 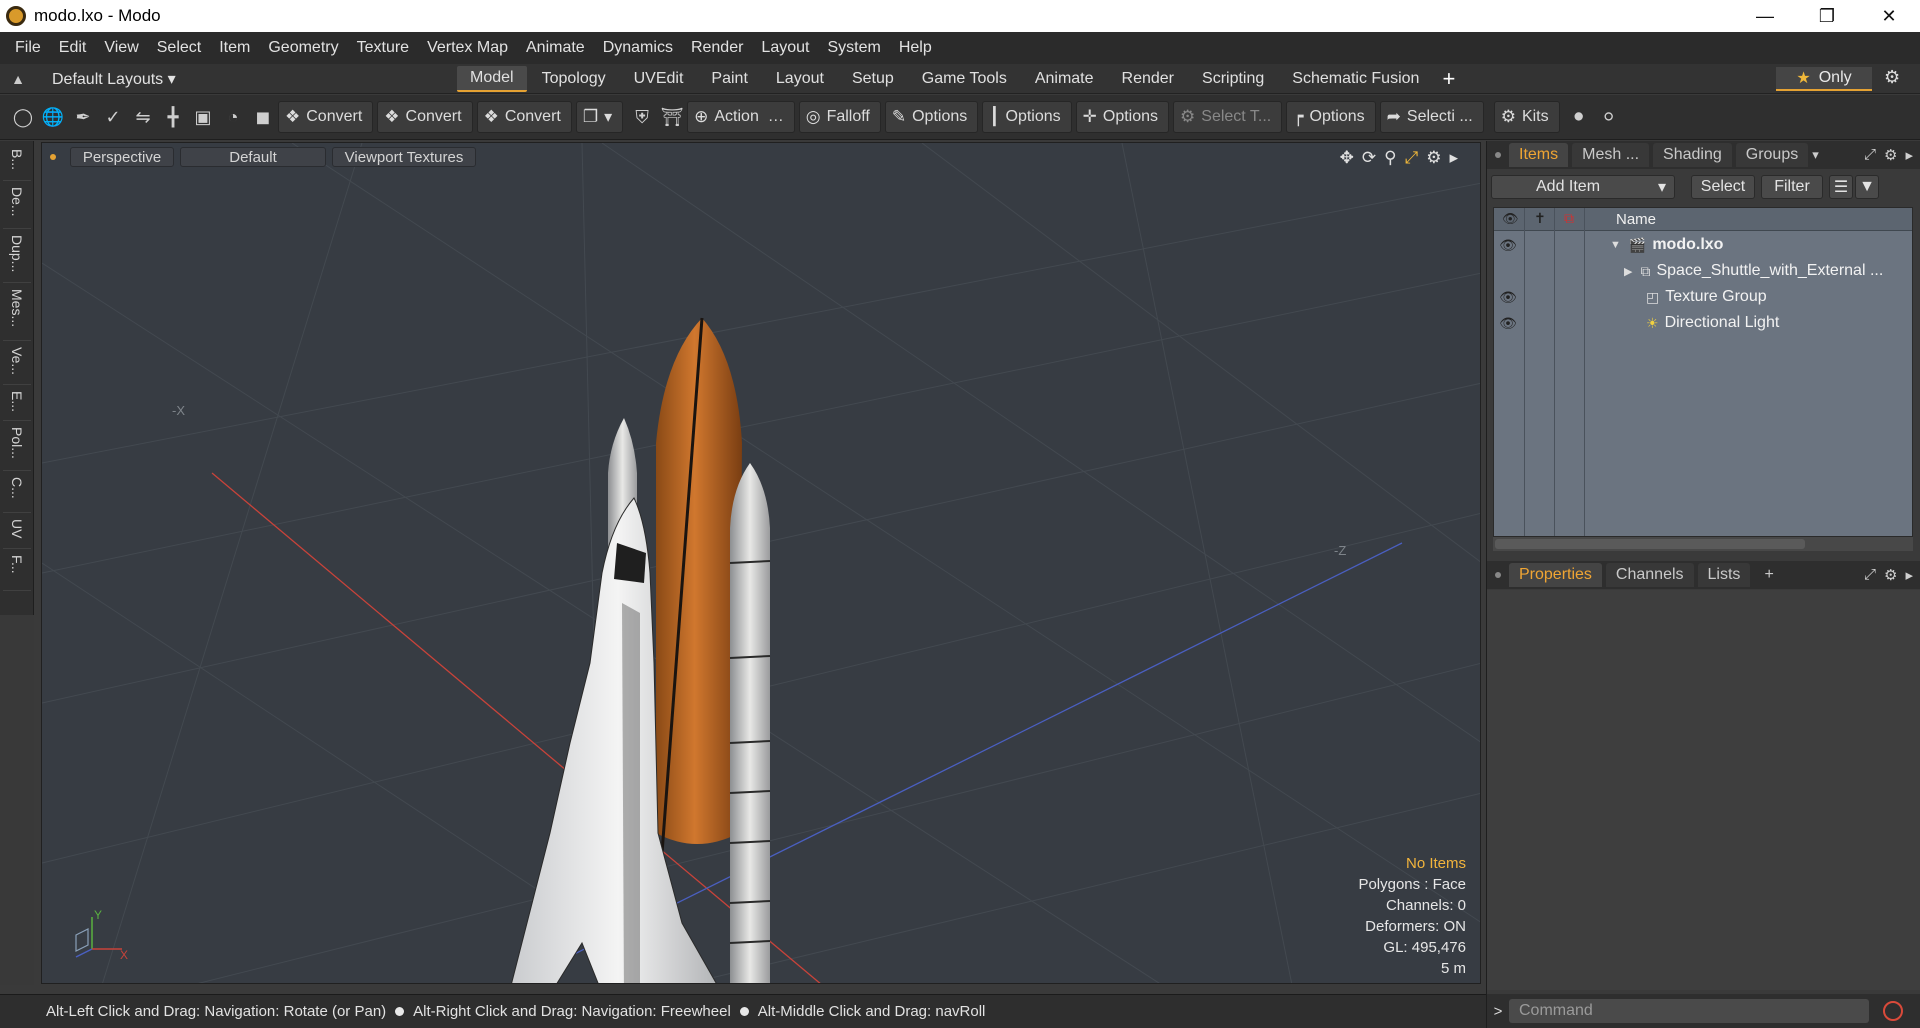 What do you see at coordinates (1027, 117) in the screenshot?
I see `options-button-2: ┃ Options` at bounding box center [1027, 117].